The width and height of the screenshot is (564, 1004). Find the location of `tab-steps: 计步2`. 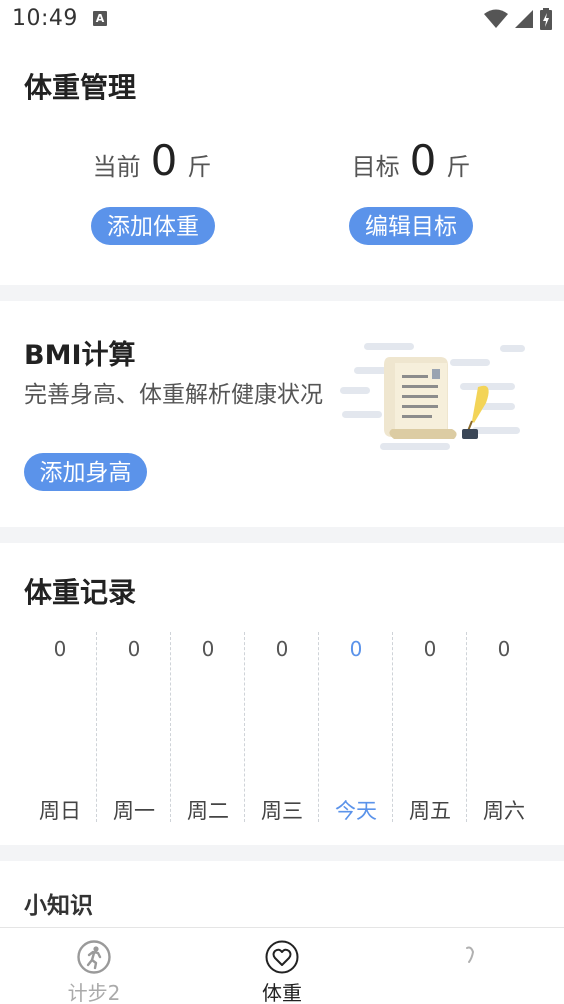

tab-steps: 计步2 is located at coordinates (94, 966).